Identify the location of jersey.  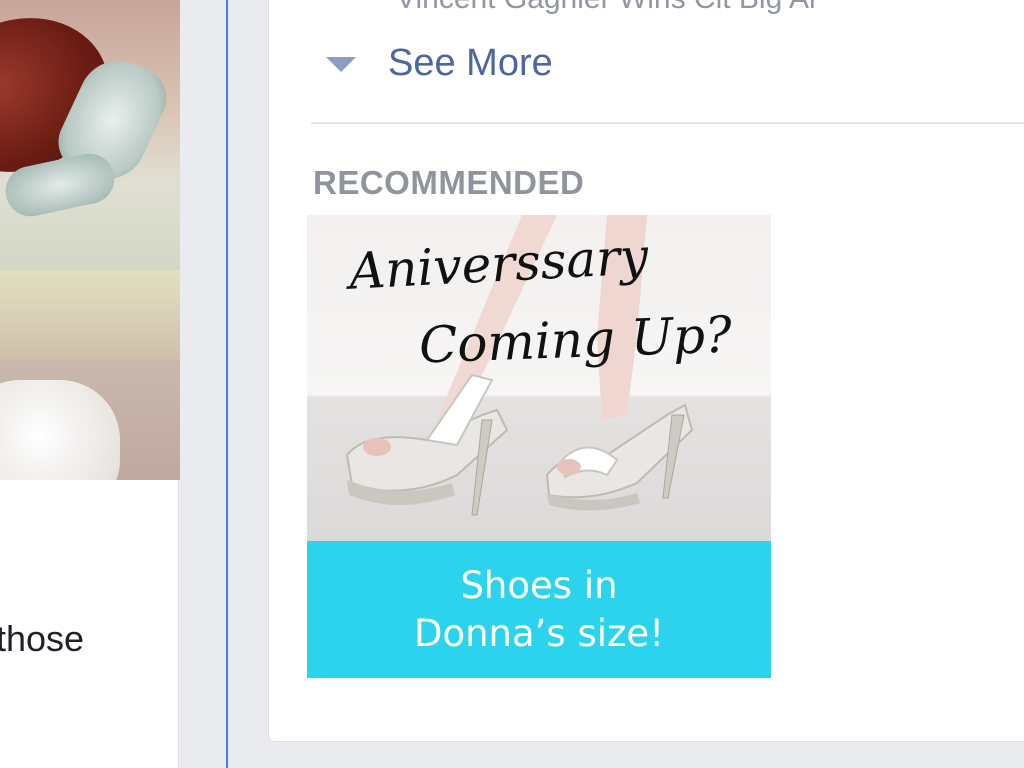
(60, 430).